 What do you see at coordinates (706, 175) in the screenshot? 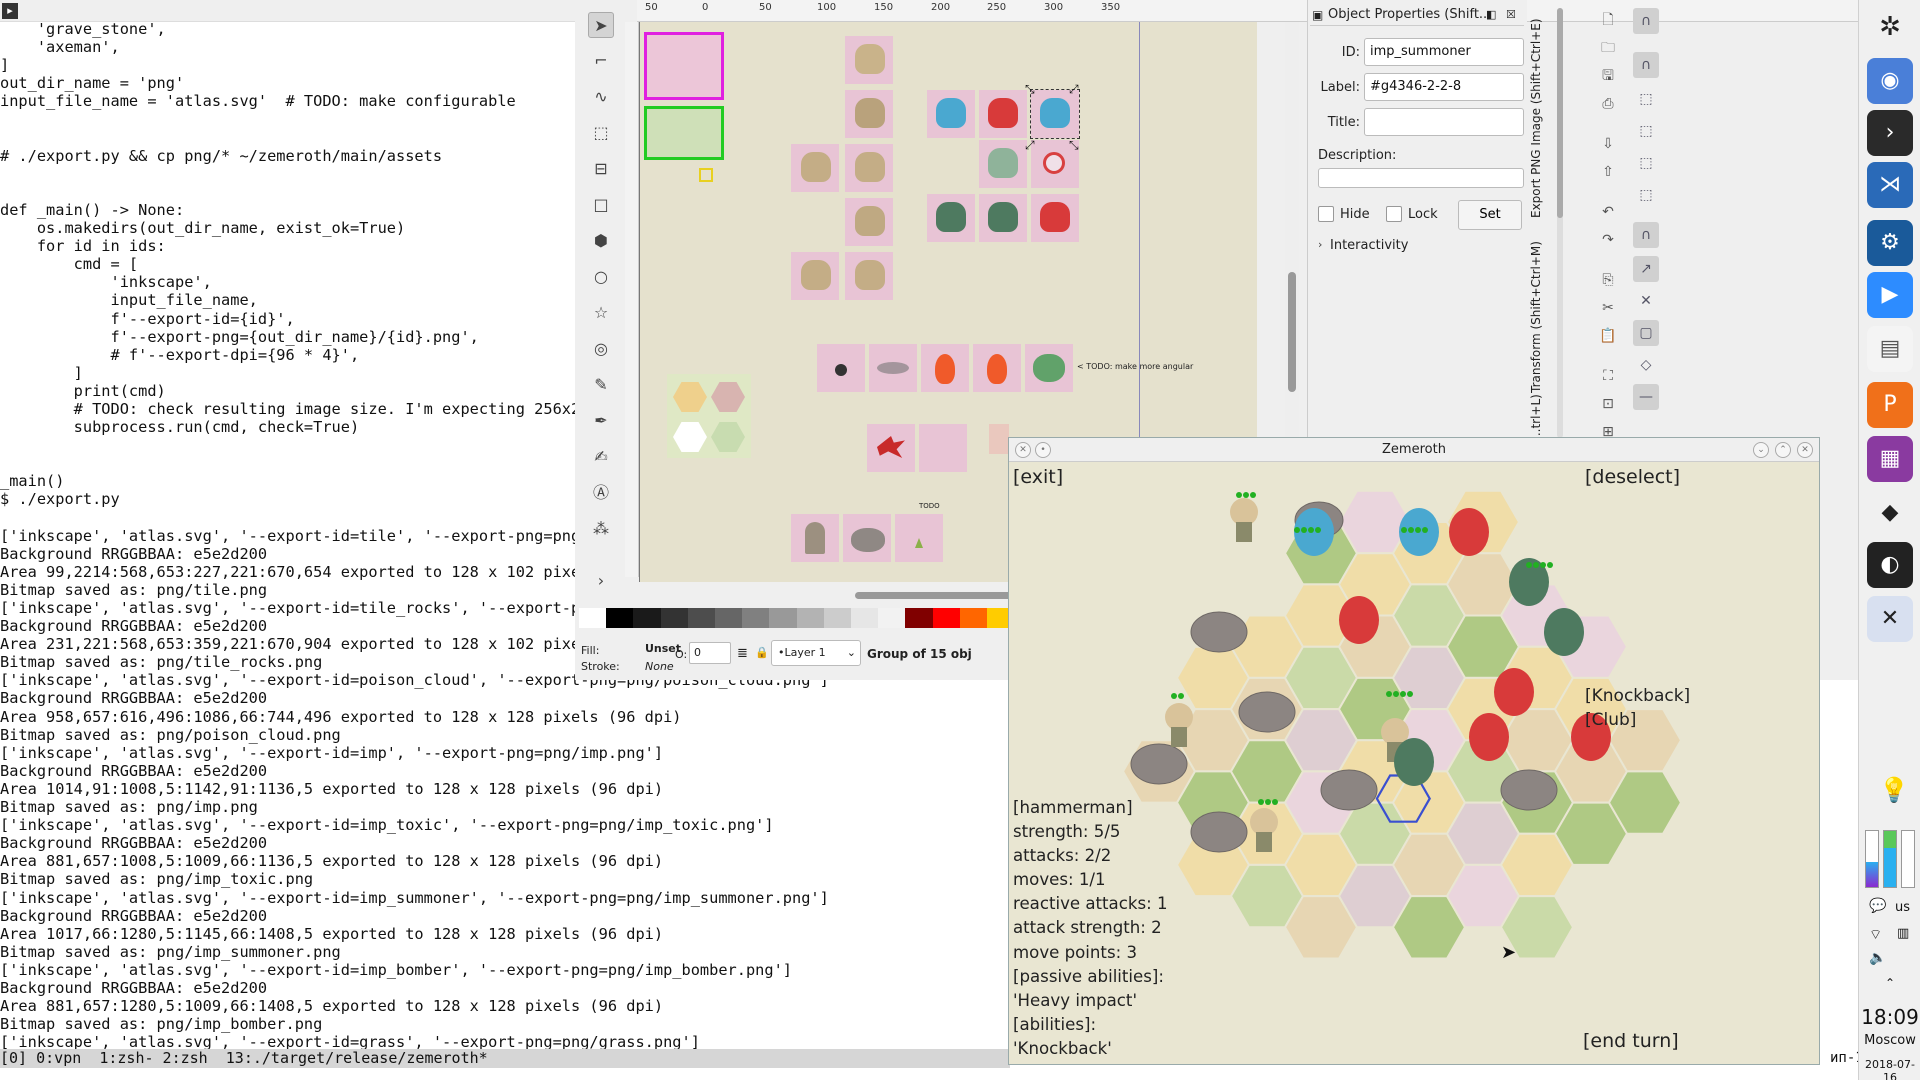
I see `small-marker` at bounding box center [706, 175].